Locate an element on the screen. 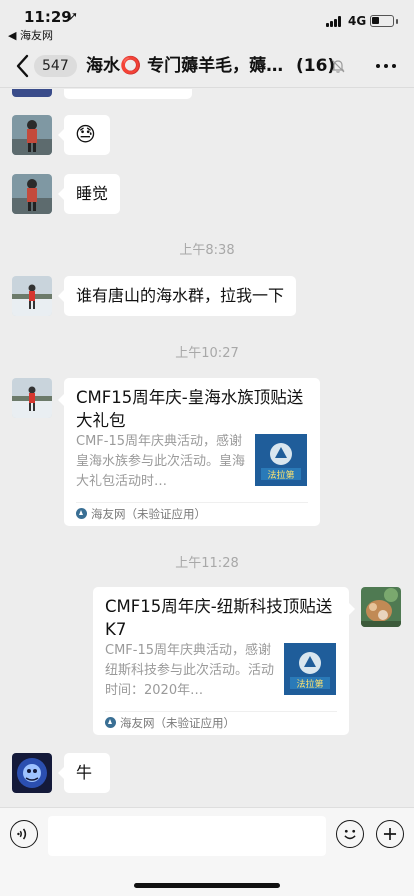  chat-header: 547 海水⭕ 专门薅羊毛，薅… (16) is located at coordinates (207, 66).